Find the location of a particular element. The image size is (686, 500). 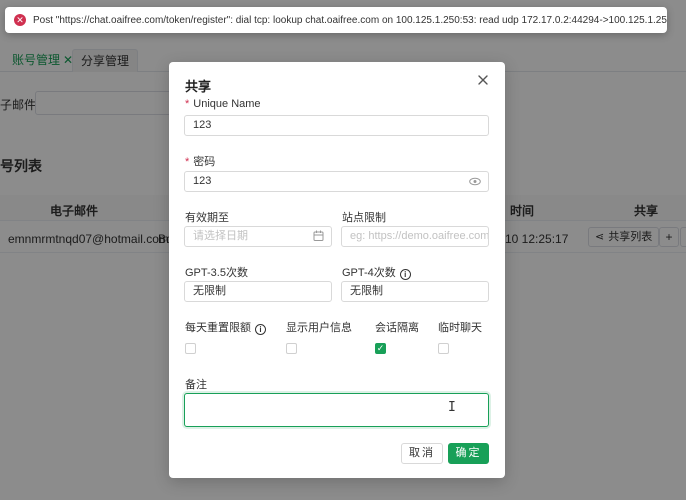

gpt4-label: GPT-4次数 i is located at coordinates (376, 272).